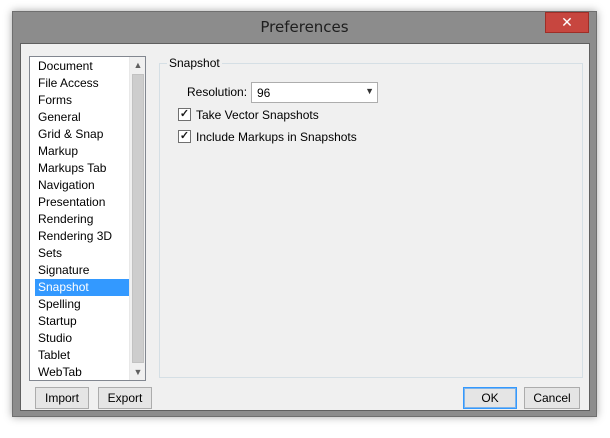 This screenshot has width=610, height=438. Describe the element at coordinates (80, 185) in the screenshot. I see `list-item: Navigation` at that location.